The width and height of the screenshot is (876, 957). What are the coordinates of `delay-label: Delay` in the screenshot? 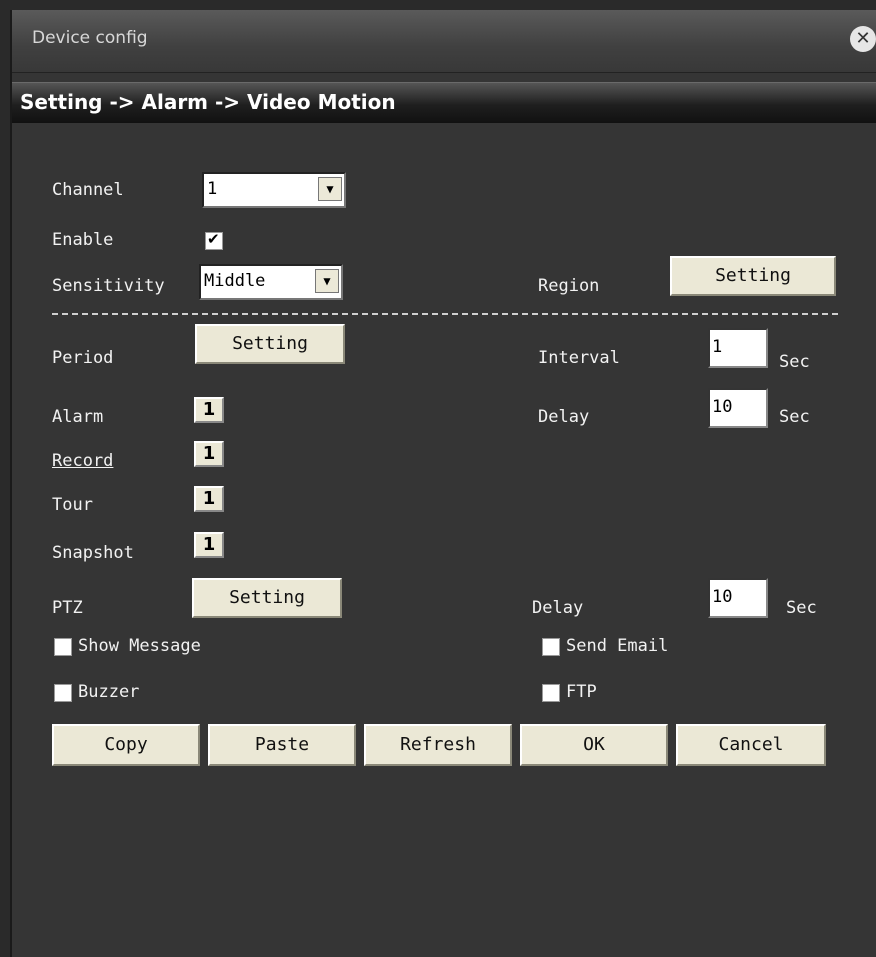 It's located at (564, 417).